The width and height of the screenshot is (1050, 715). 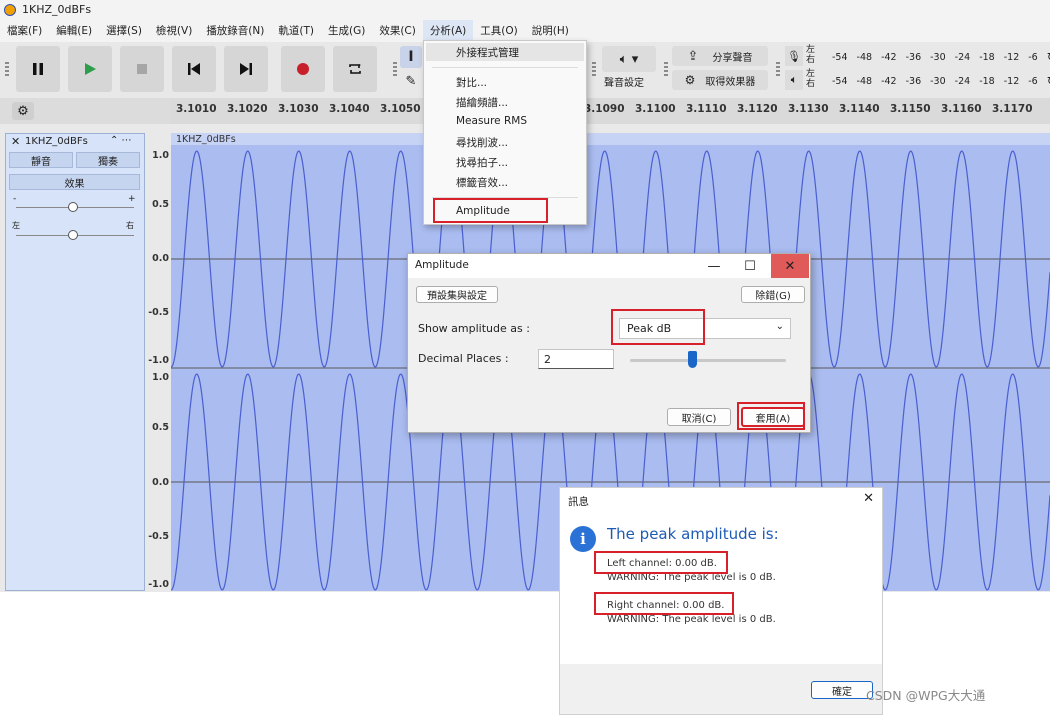 What do you see at coordinates (771, 416) in the screenshot?
I see `highlight-apply-button` at bounding box center [771, 416].